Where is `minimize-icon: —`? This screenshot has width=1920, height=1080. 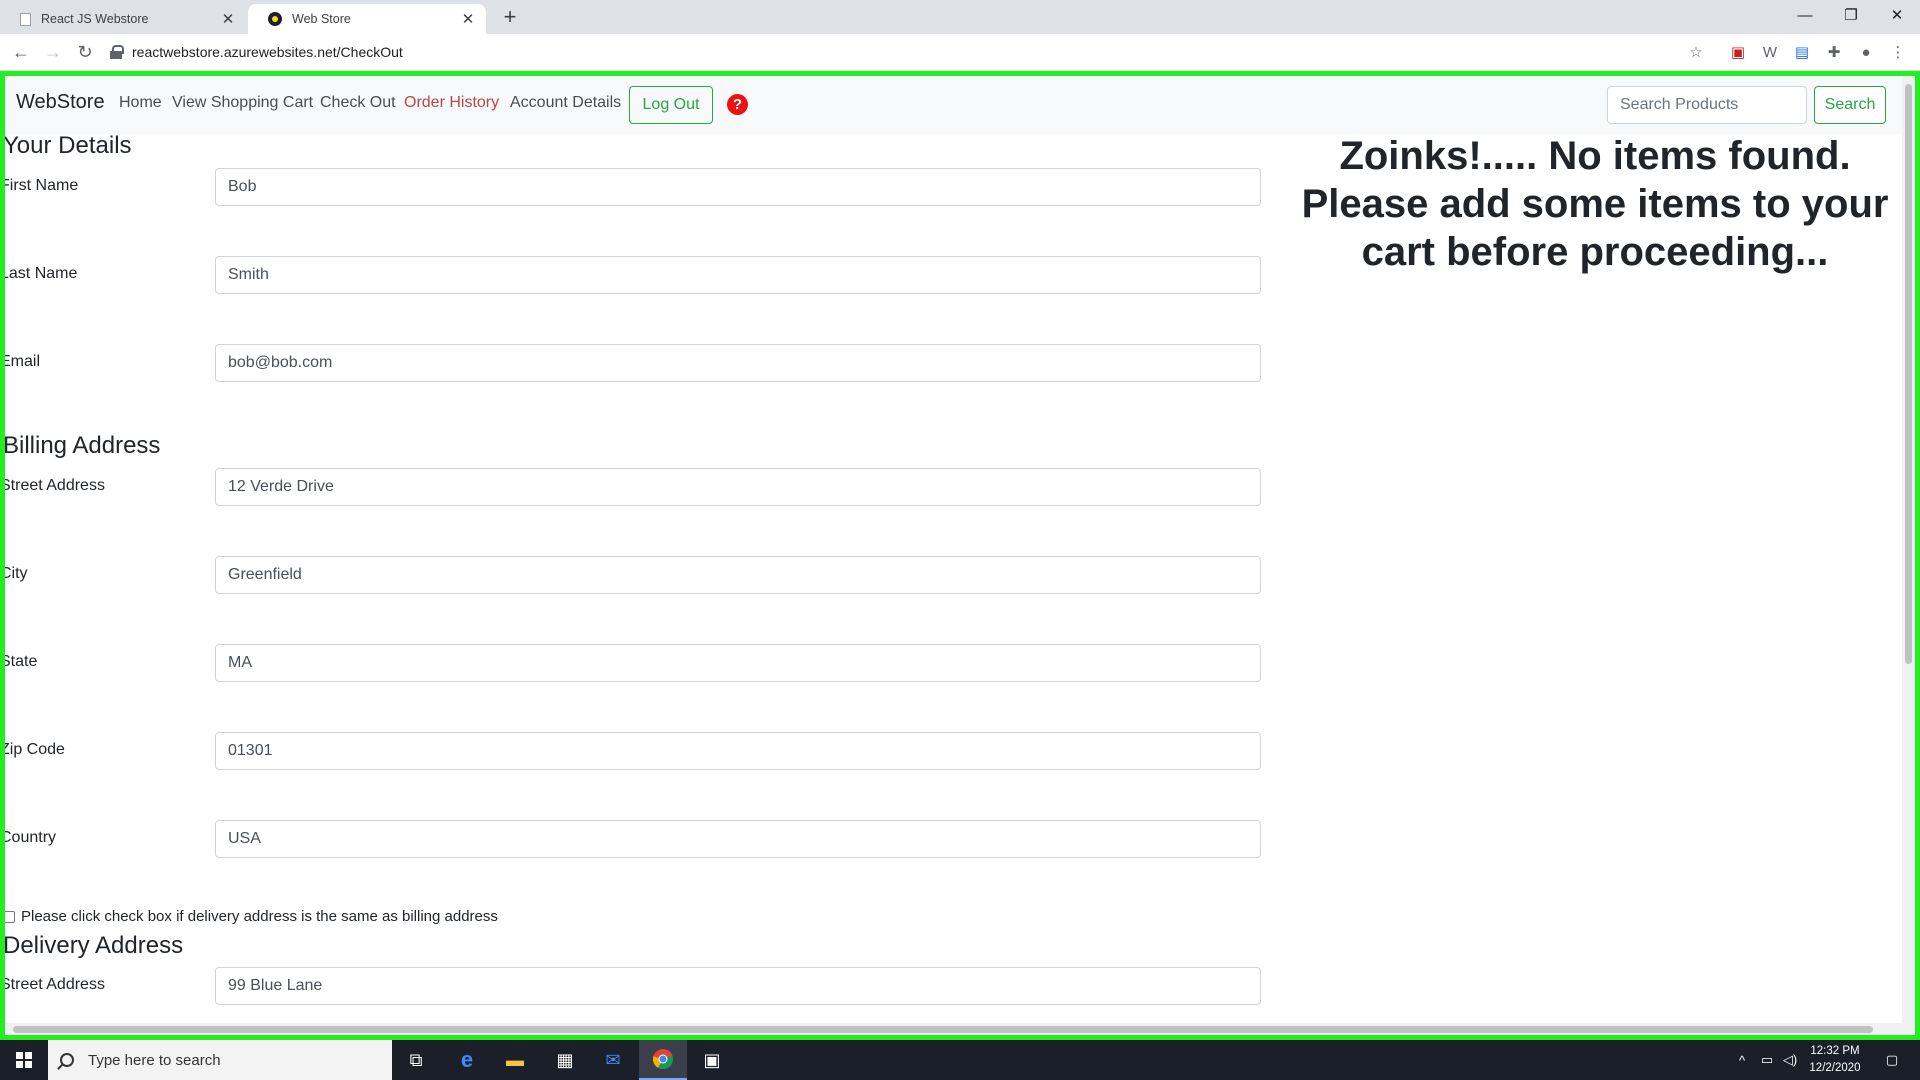 minimize-icon: — is located at coordinates (1805, 15).